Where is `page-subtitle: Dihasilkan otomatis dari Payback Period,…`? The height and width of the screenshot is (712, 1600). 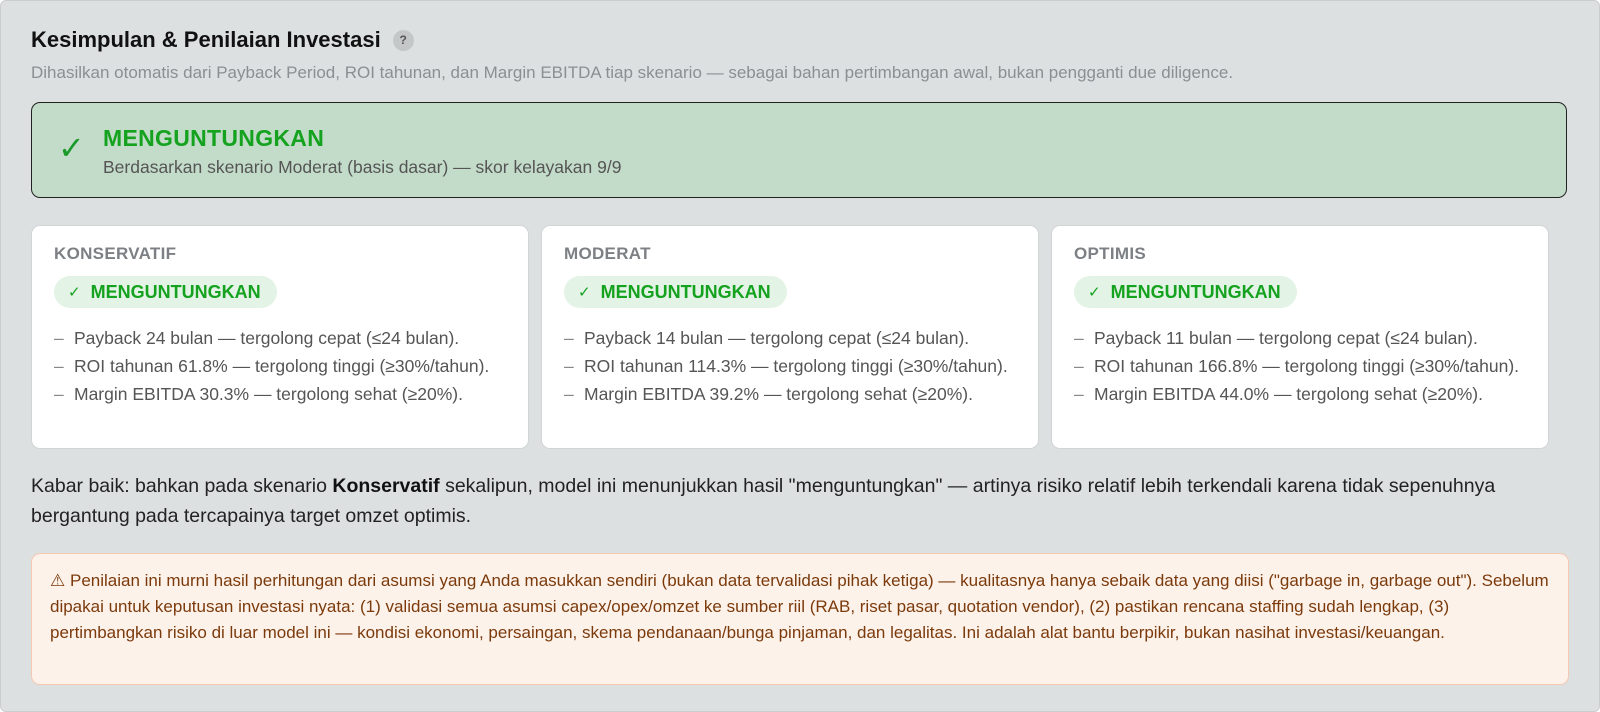 page-subtitle: Dihasilkan otomatis dari Payback Period,… is located at coordinates (632, 72).